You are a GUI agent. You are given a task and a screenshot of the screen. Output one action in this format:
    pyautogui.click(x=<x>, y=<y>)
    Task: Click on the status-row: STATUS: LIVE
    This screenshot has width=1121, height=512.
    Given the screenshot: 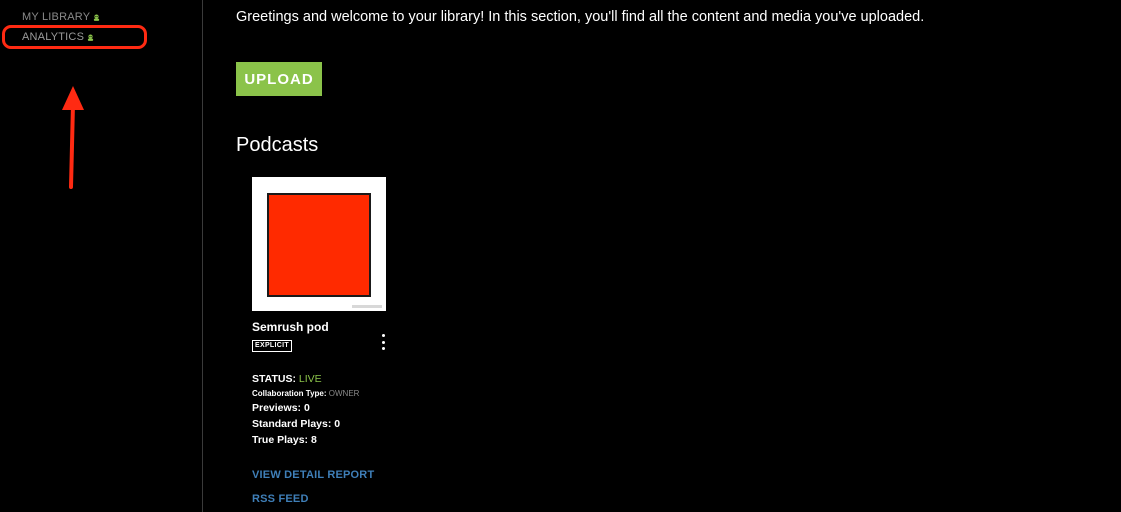 What is the action you would take?
    pyautogui.click(x=287, y=379)
    